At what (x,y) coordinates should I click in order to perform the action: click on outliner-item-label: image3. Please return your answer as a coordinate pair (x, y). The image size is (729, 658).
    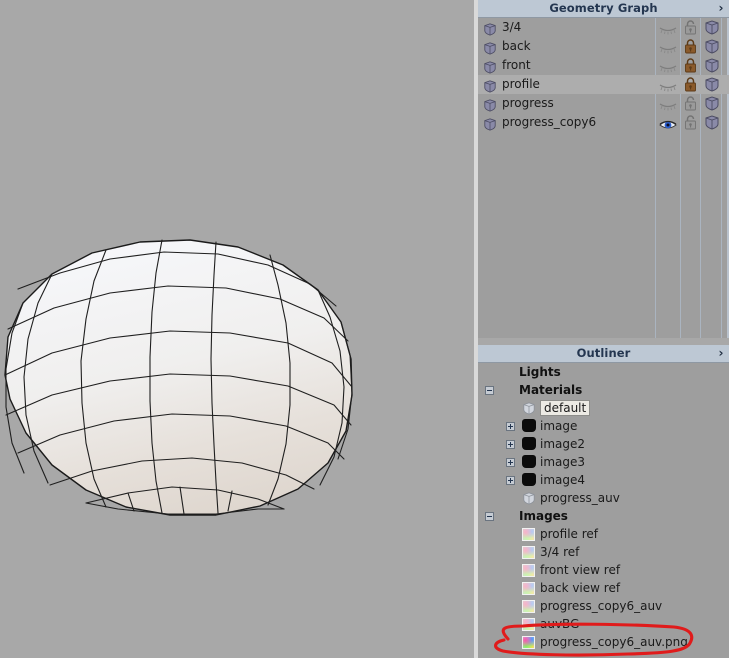
    Looking at the image, I should click on (563, 462).